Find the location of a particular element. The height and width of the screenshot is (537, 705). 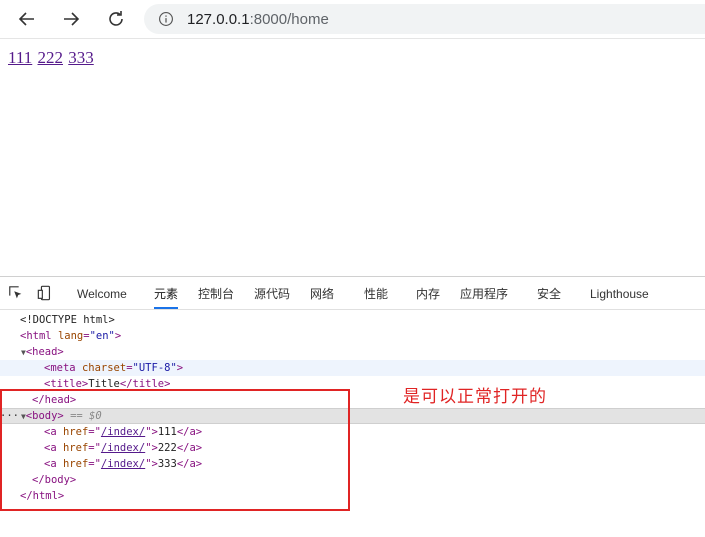

meta-tag: <meta is located at coordinates (60, 368).